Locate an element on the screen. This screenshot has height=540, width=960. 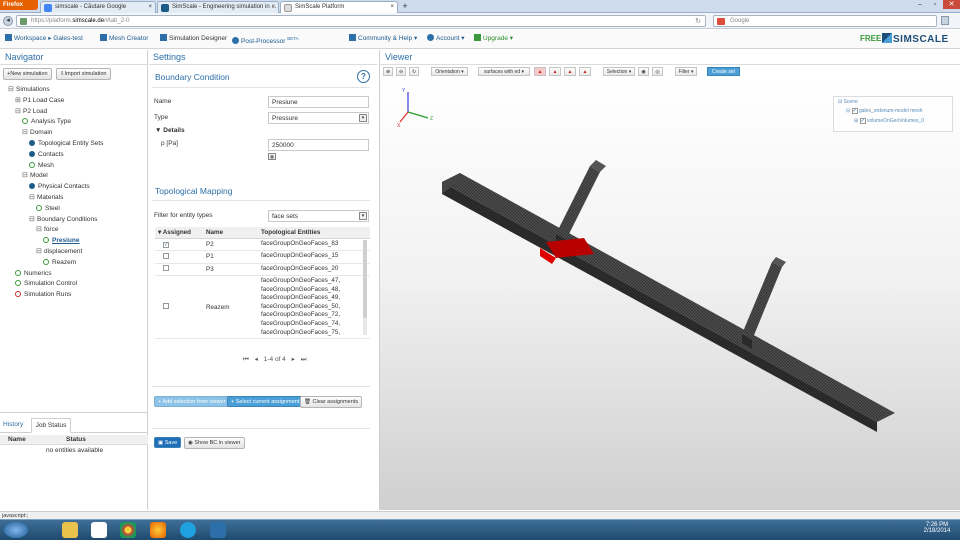
tab-history: History is located at coordinates (13, 424).